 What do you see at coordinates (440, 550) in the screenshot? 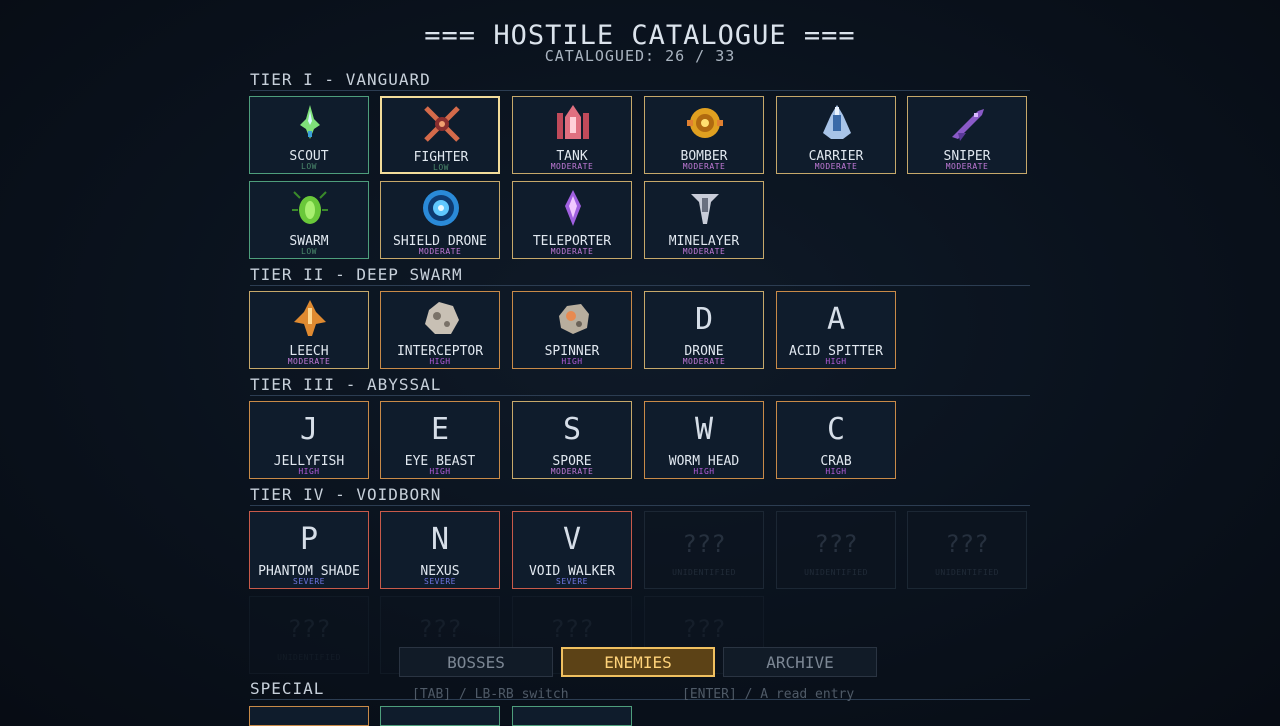
I see `enemy-card-nexus: N NEXUS SEVERE` at bounding box center [440, 550].